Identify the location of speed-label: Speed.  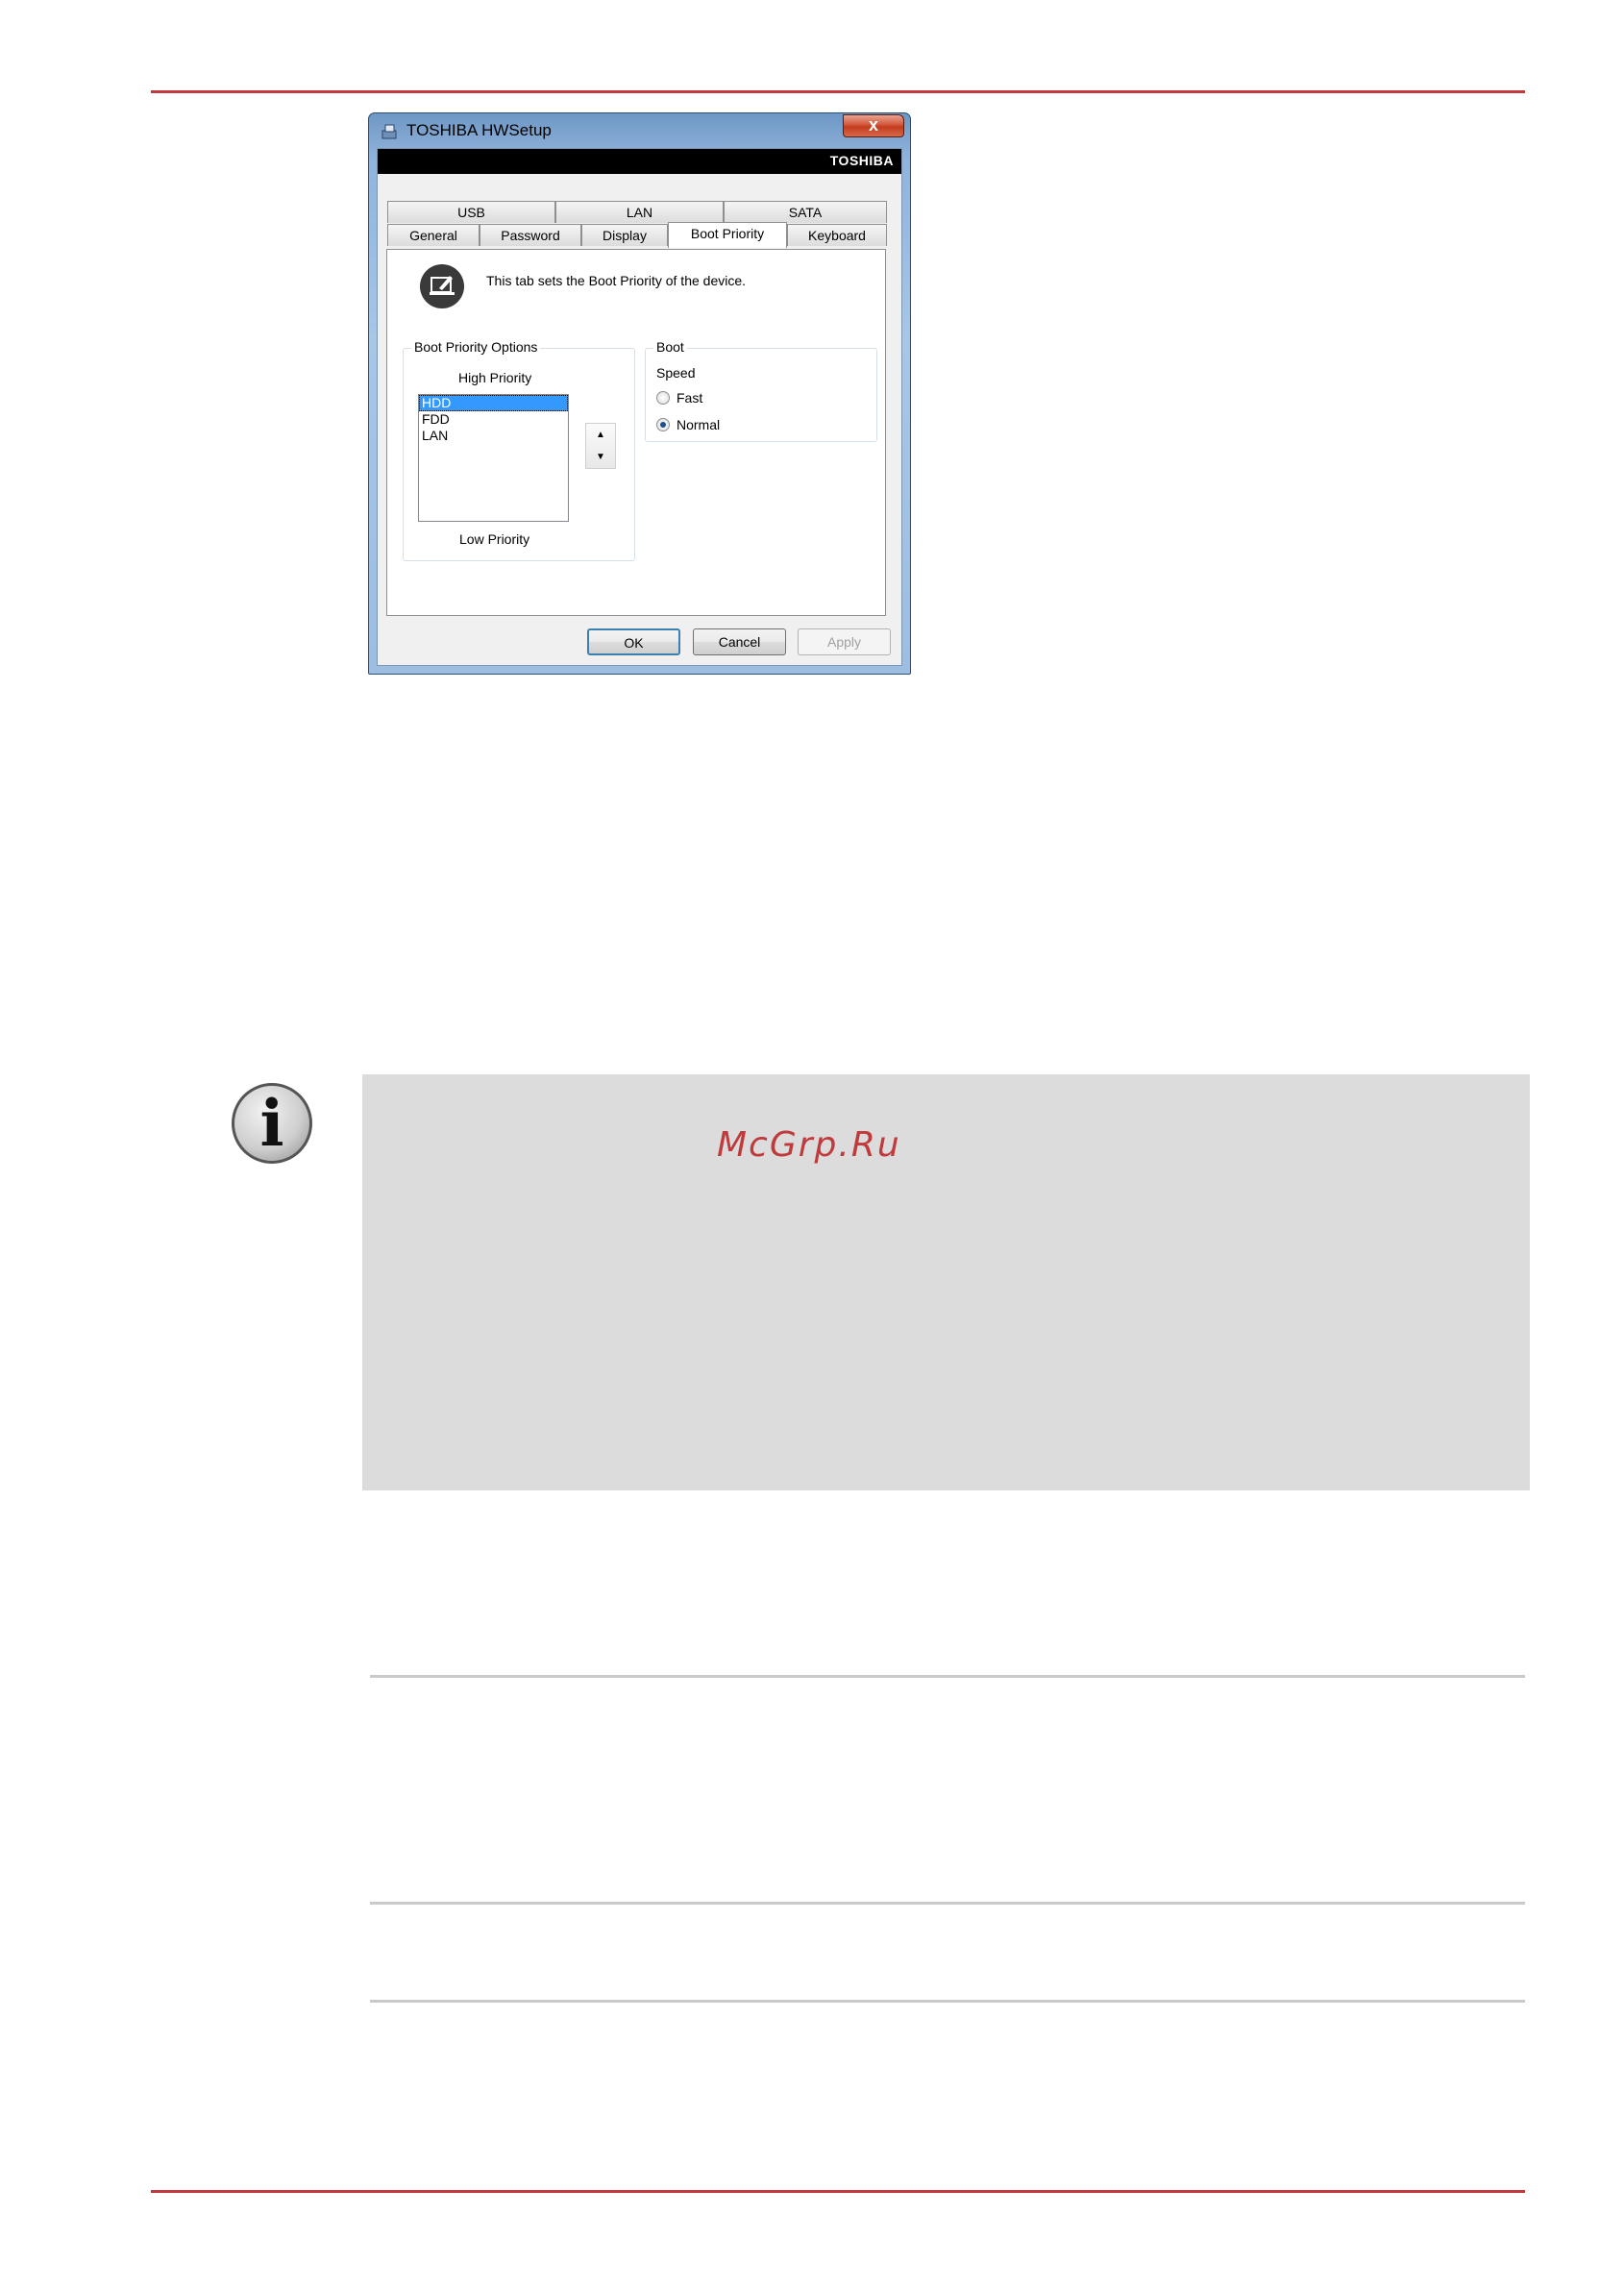
(676, 373).